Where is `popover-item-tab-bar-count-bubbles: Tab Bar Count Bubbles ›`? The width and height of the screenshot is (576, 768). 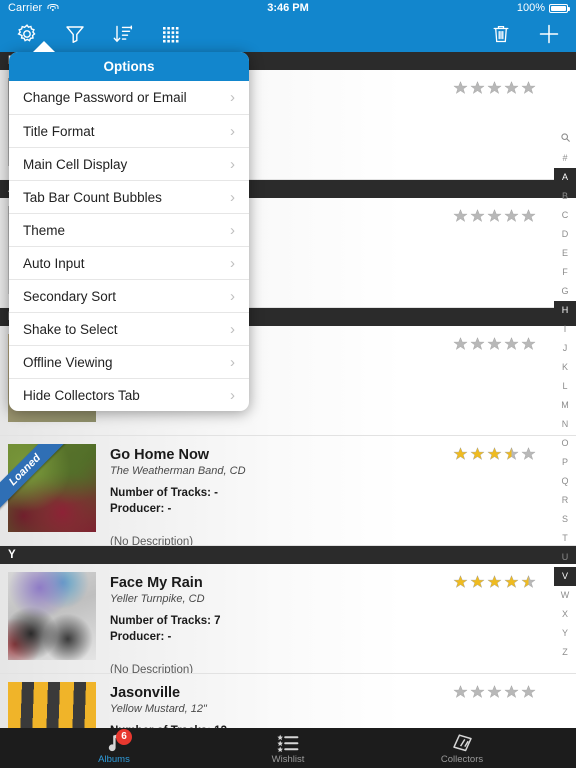 popover-item-tab-bar-count-bubbles: Tab Bar Count Bubbles › is located at coordinates (129, 196).